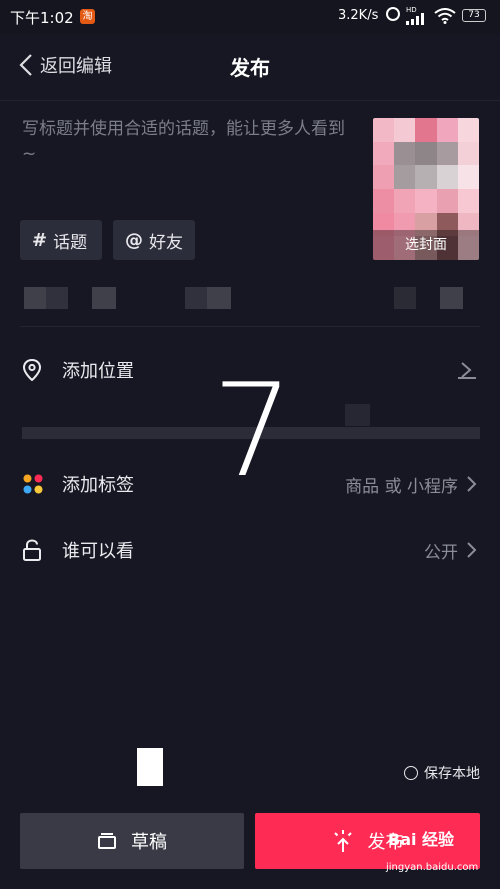 This screenshot has width=500, height=889. I want to click on colorful-dots-icon, so click(33, 484).